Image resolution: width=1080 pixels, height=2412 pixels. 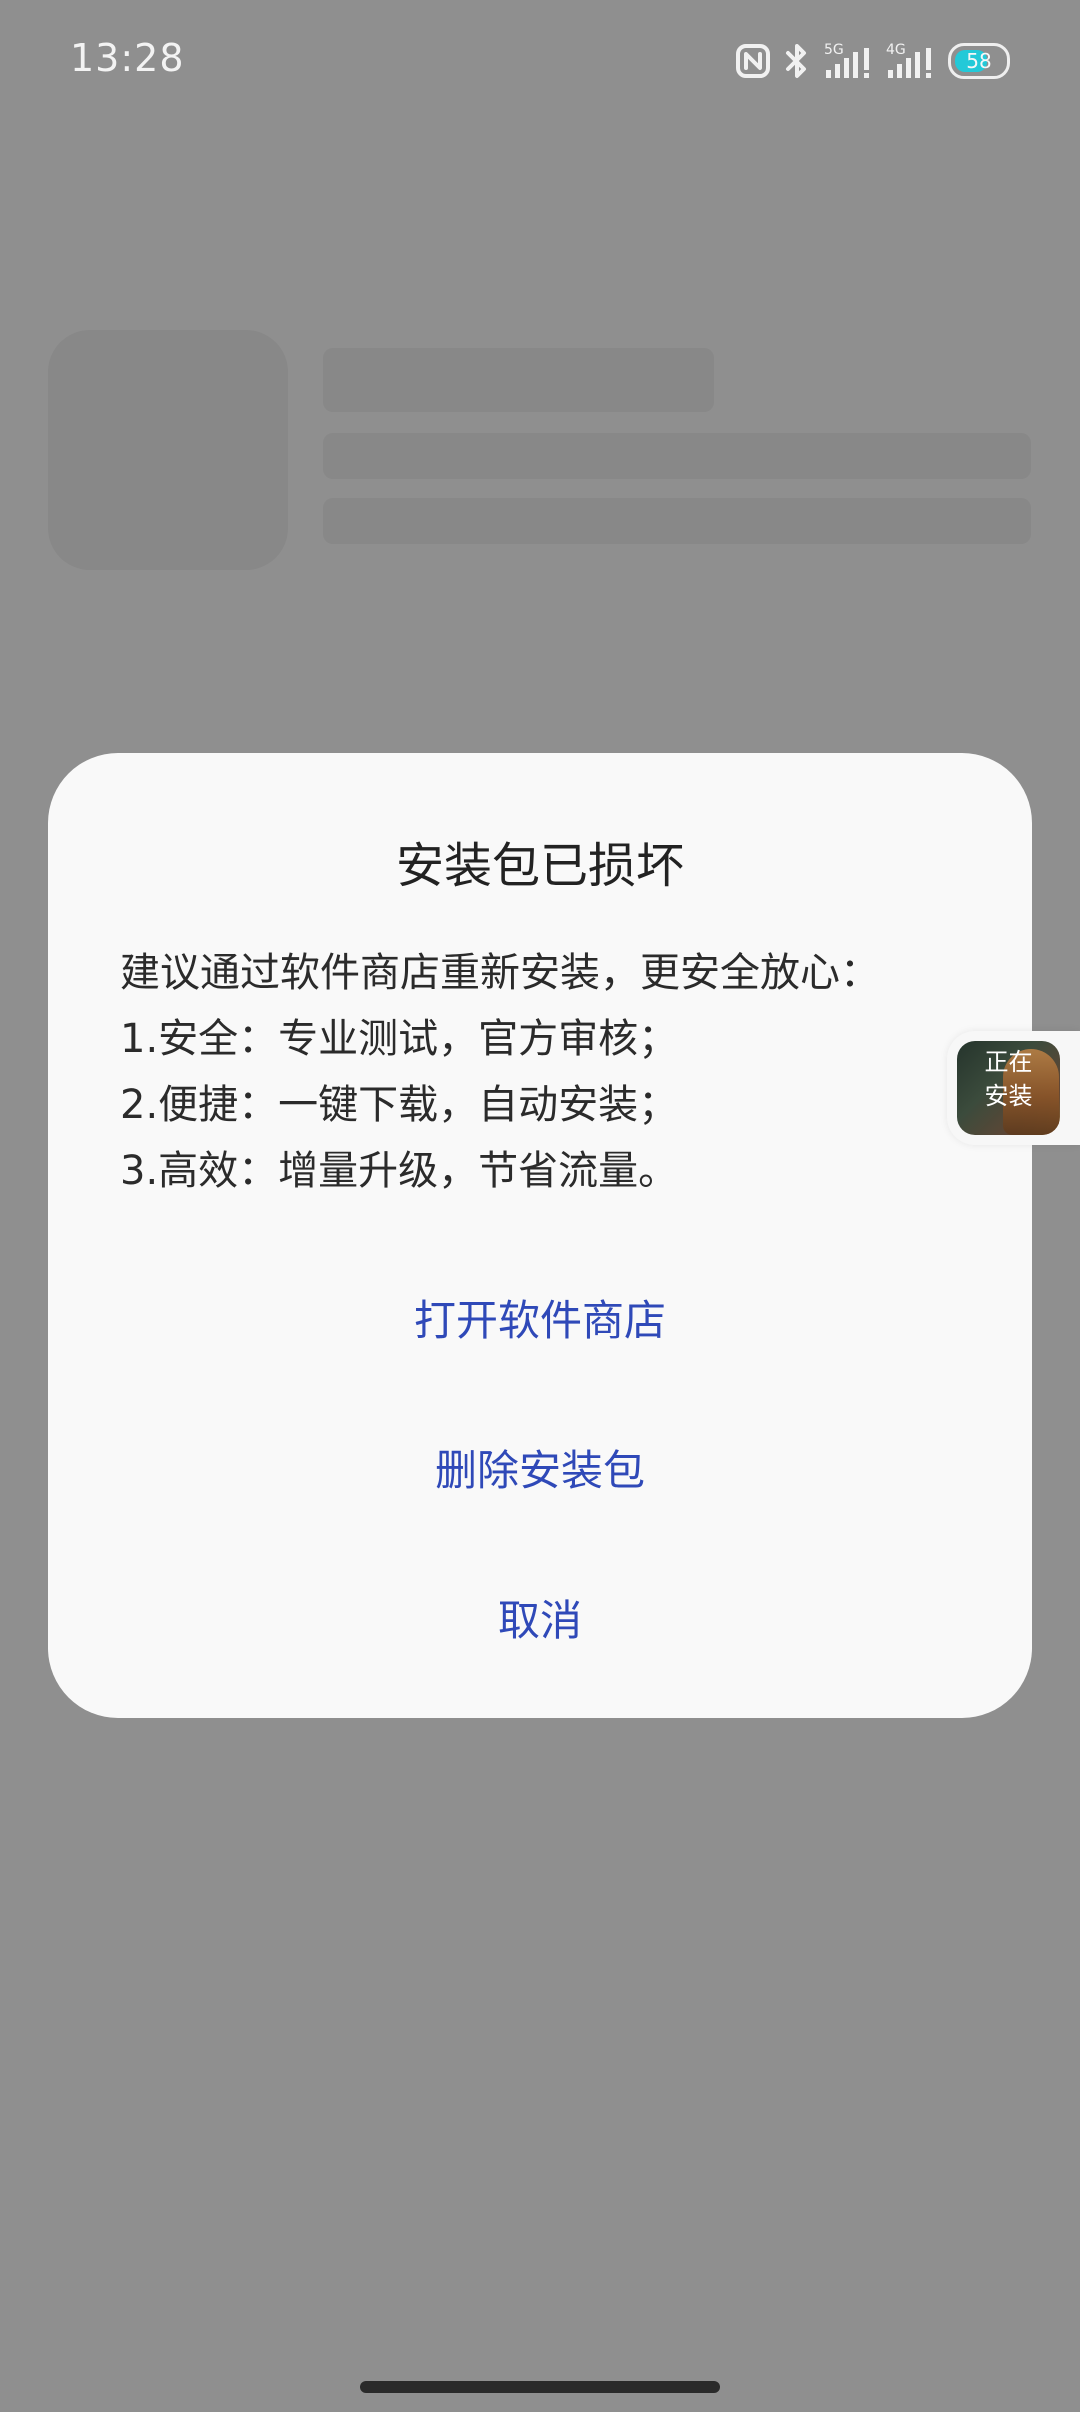 I want to click on battery-icon: 58, so click(x=979, y=61).